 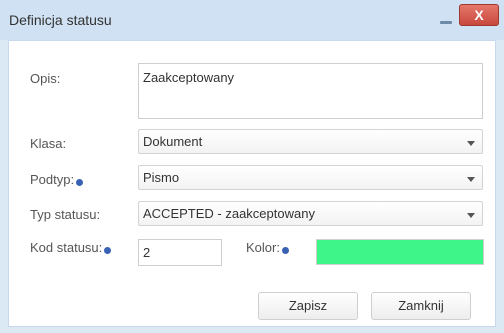 What do you see at coordinates (479, 15) in the screenshot?
I see `close-icon: X` at bounding box center [479, 15].